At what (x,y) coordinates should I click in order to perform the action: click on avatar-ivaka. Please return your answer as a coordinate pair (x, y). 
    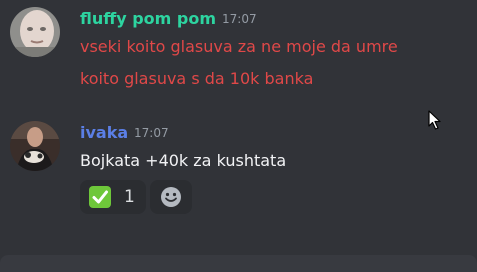
    Looking at the image, I should click on (35, 146).